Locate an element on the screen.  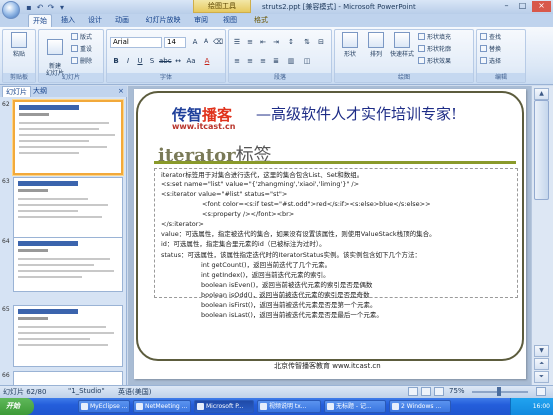
underline-icon: U is located at coordinates (140, 61).